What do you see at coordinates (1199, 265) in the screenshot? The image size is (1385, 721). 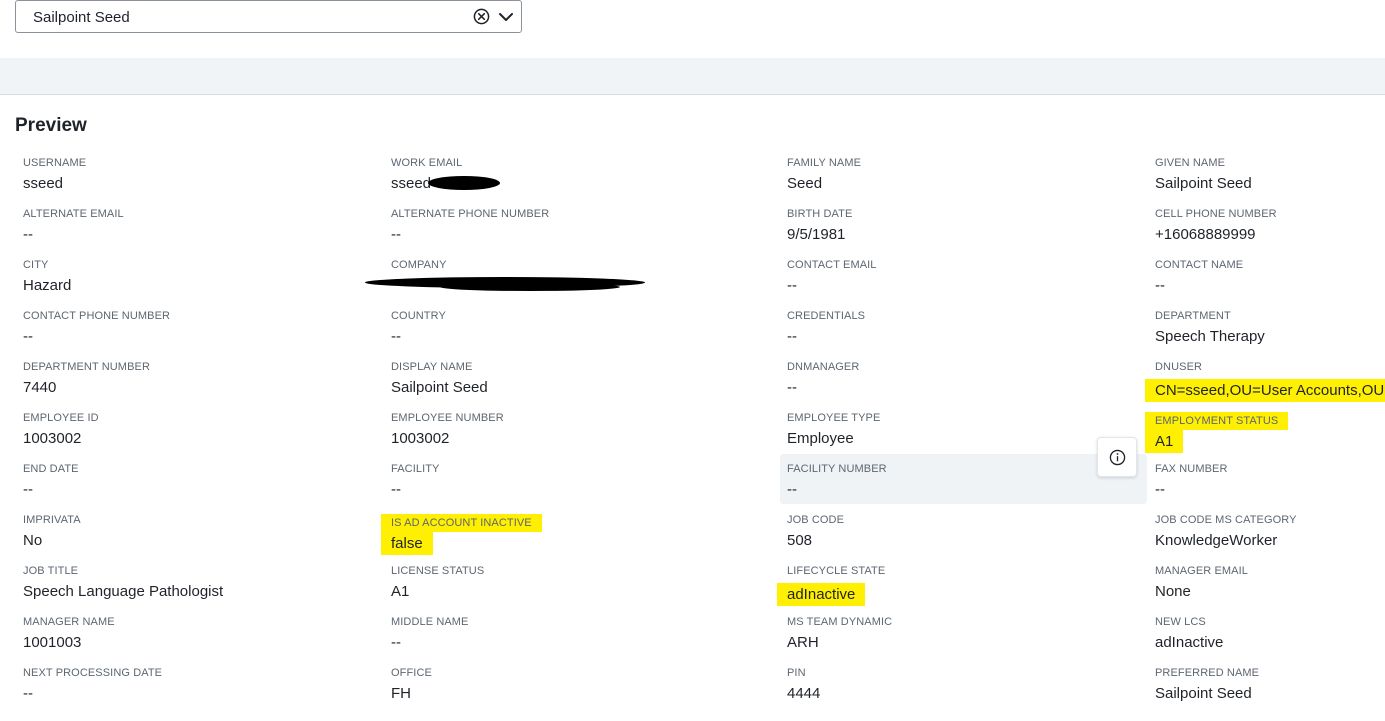 I see `field-label: CONTACT NAME` at bounding box center [1199, 265].